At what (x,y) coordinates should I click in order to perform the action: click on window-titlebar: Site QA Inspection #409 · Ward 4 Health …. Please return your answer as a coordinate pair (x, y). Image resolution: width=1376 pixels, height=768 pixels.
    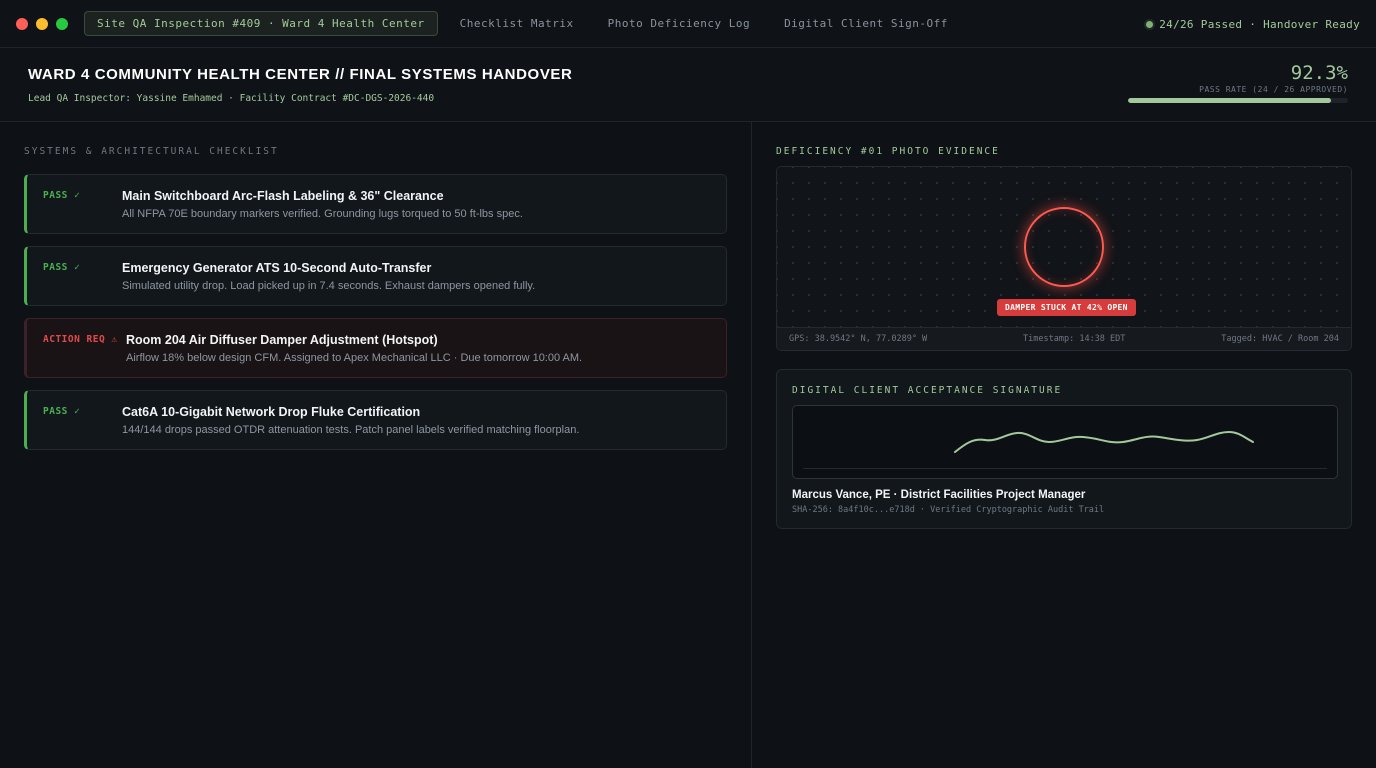
    Looking at the image, I should click on (688, 24).